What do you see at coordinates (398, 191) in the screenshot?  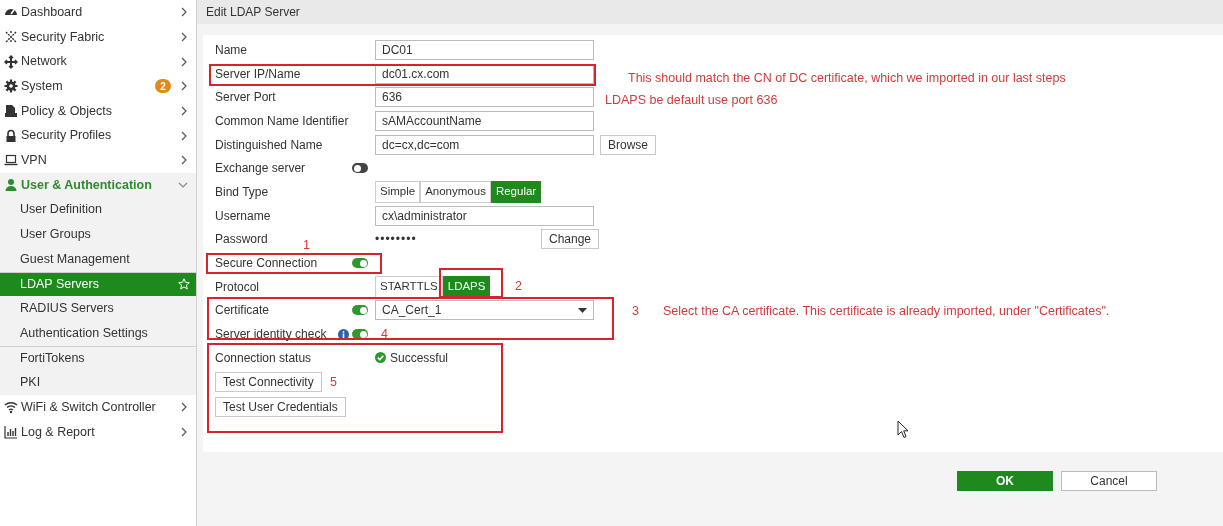 I see `segment-button: Simple` at bounding box center [398, 191].